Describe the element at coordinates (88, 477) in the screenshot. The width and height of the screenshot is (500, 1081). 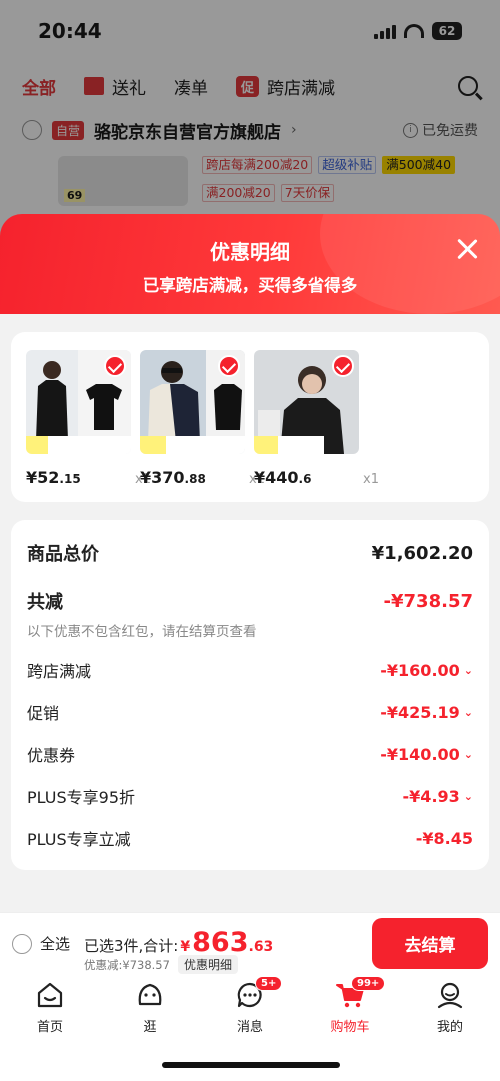
I see `product-price-row: ¥52.15 x1` at that location.